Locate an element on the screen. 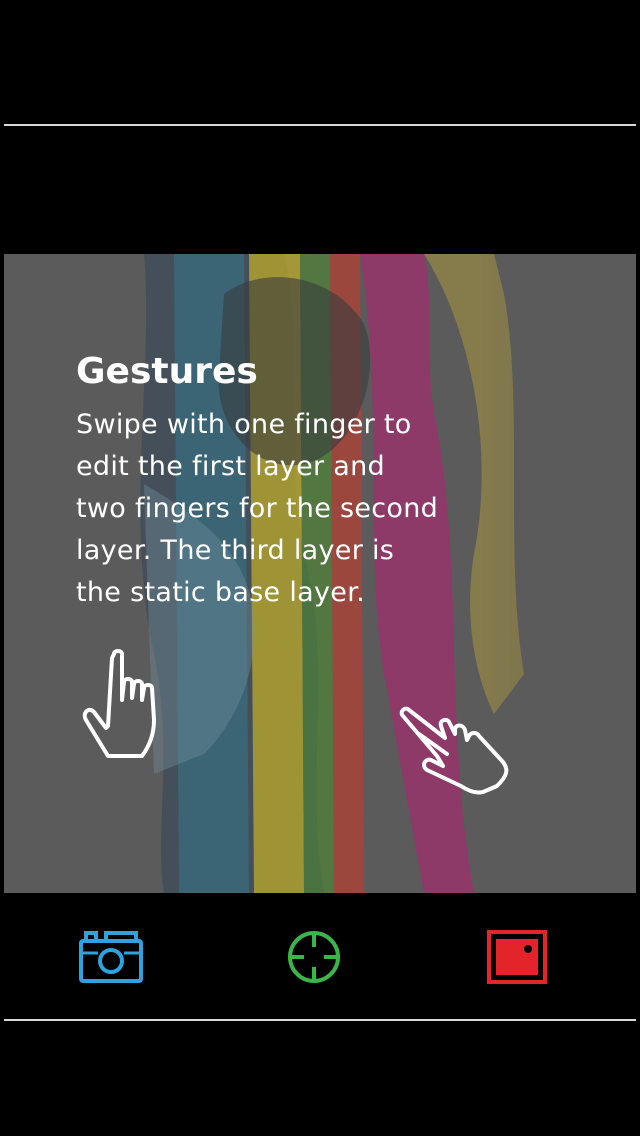 This screenshot has width=640, height=1136. crosshair-icon is located at coordinates (314, 957).